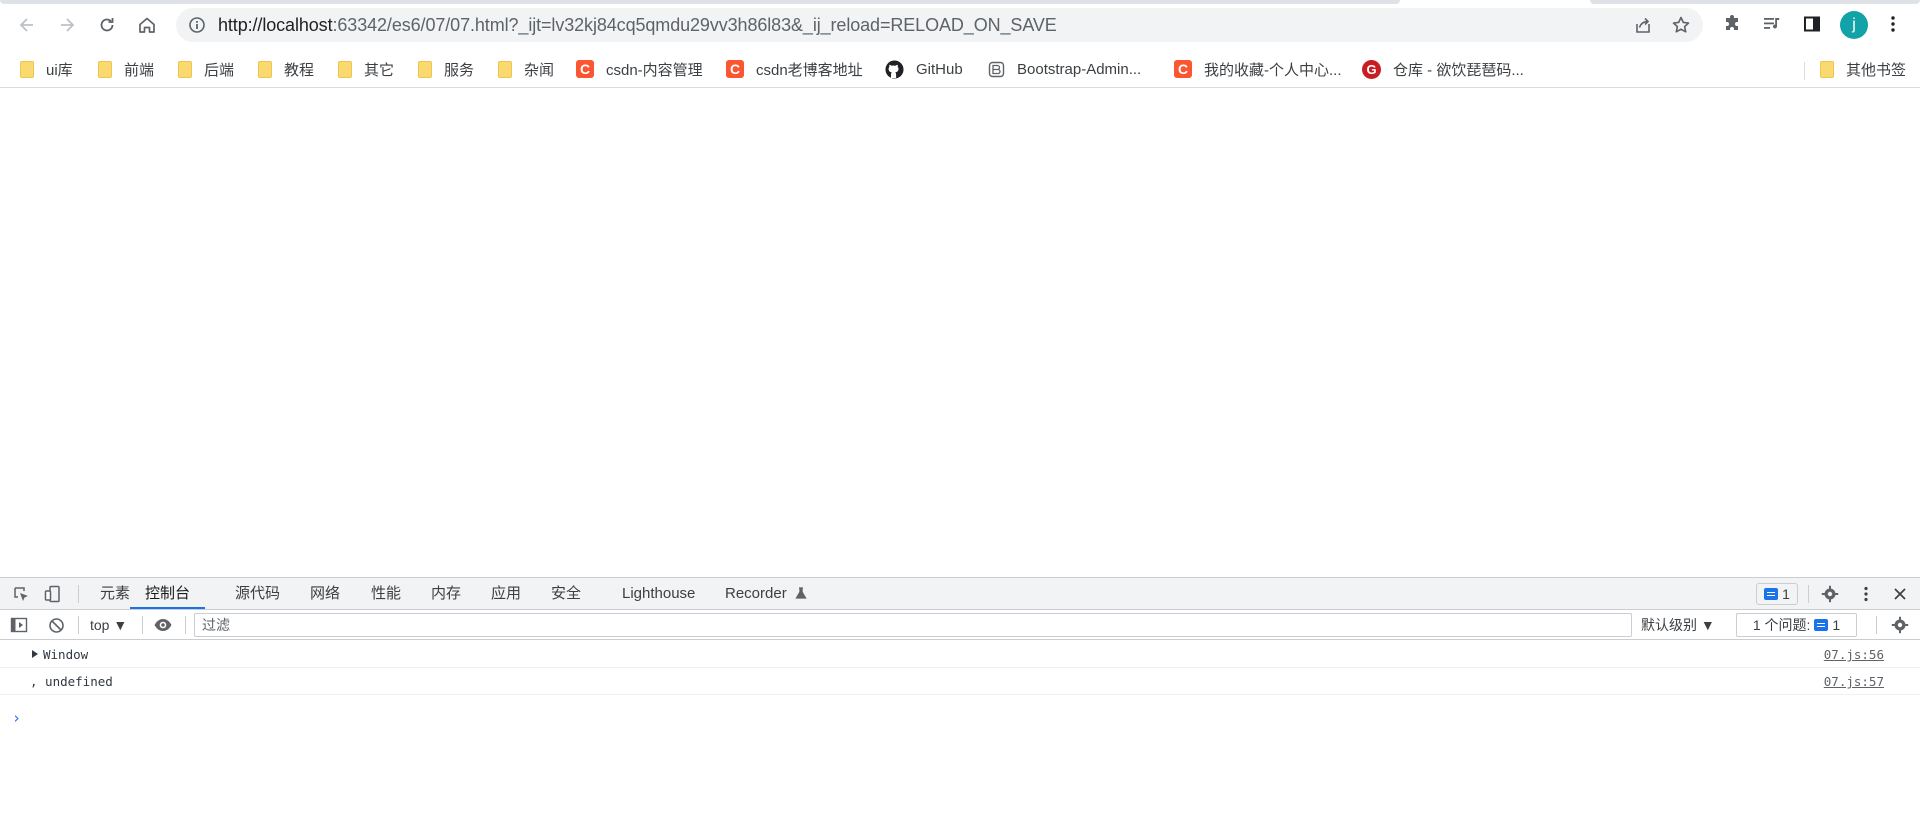 Image resolution: width=1920 pixels, height=822 pixels. I want to click on bootstrap-admin-icon, so click(996, 69).